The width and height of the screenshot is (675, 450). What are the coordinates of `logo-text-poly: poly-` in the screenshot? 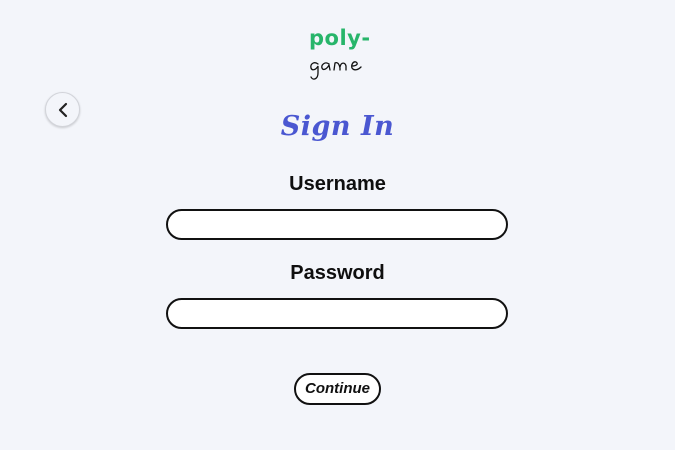 It's located at (340, 38).